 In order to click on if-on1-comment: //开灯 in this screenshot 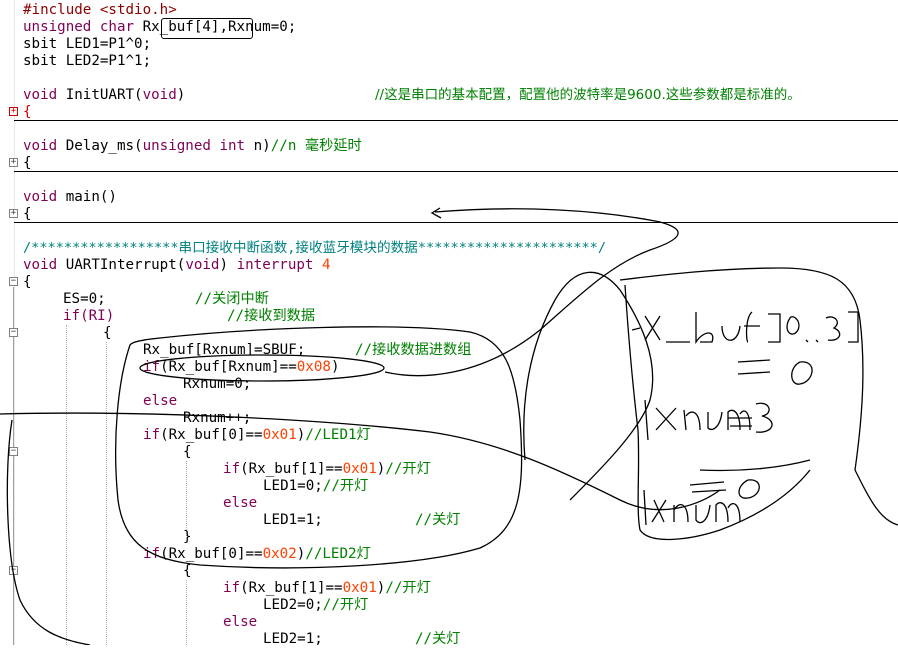, I will do `click(408, 469)`.